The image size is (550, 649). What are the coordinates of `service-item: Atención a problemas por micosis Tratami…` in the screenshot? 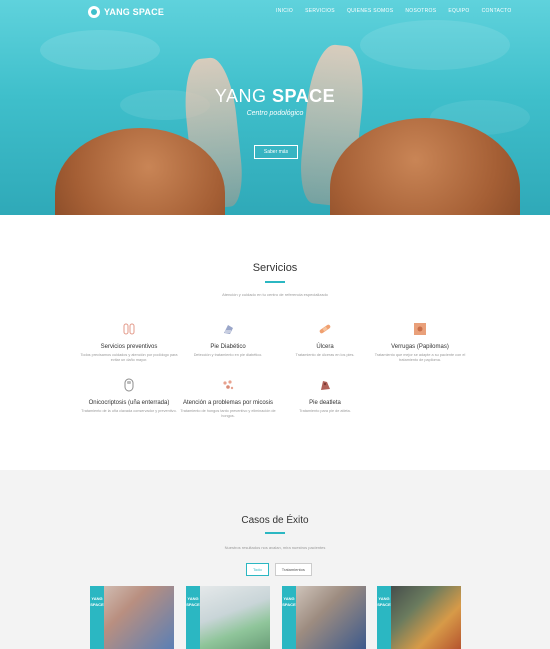 It's located at (228, 398).